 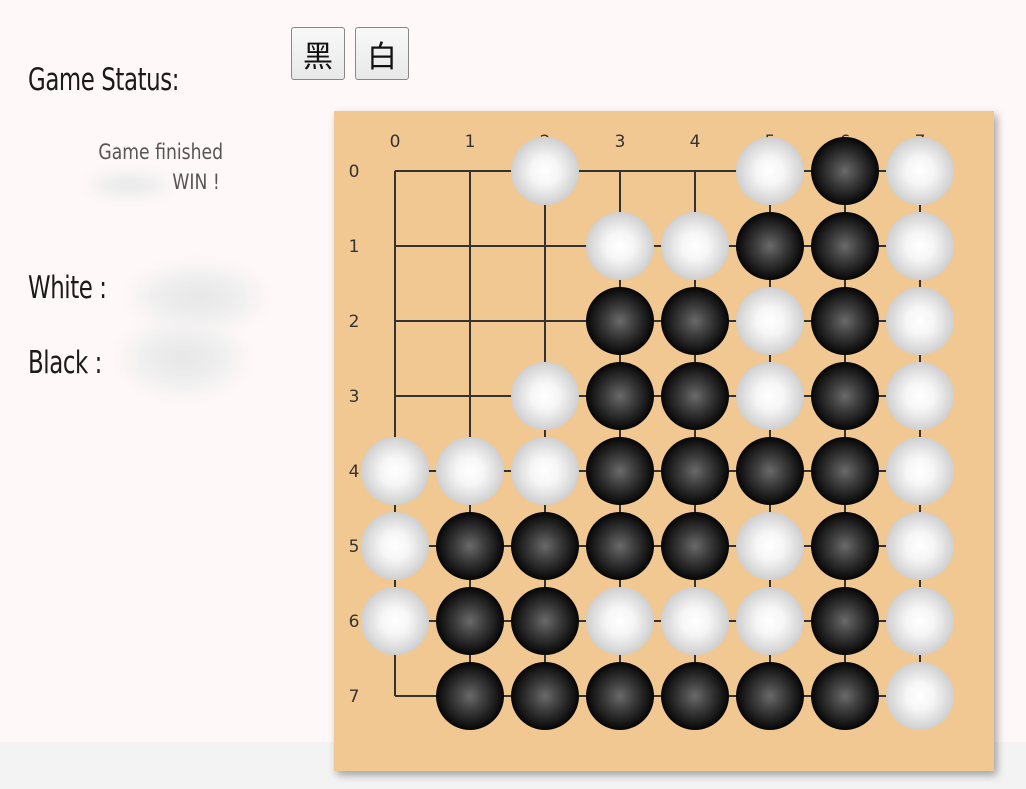 I want to click on row-label: 4, so click(x=354, y=472).